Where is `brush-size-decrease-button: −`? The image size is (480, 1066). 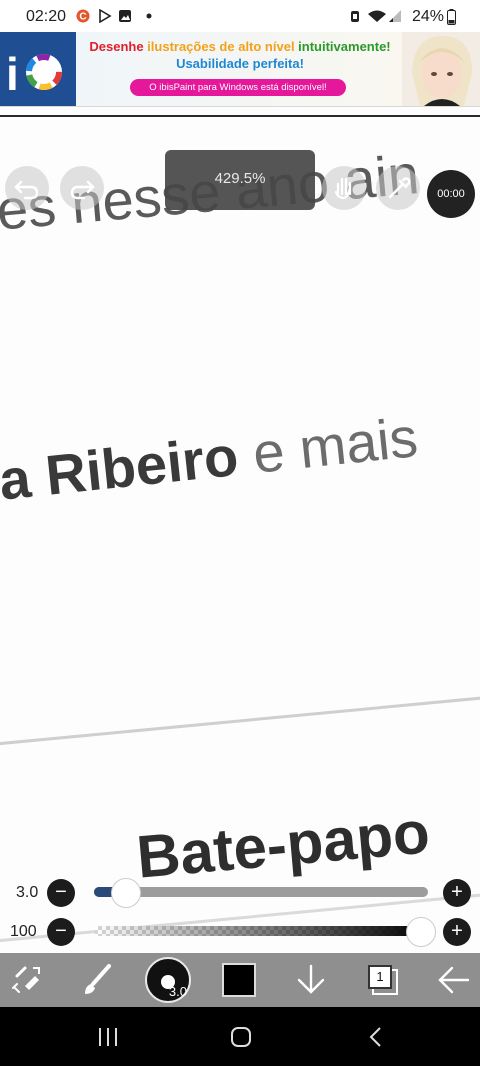 brush-size-decrease-button: − is located at coordinates (61, 893).